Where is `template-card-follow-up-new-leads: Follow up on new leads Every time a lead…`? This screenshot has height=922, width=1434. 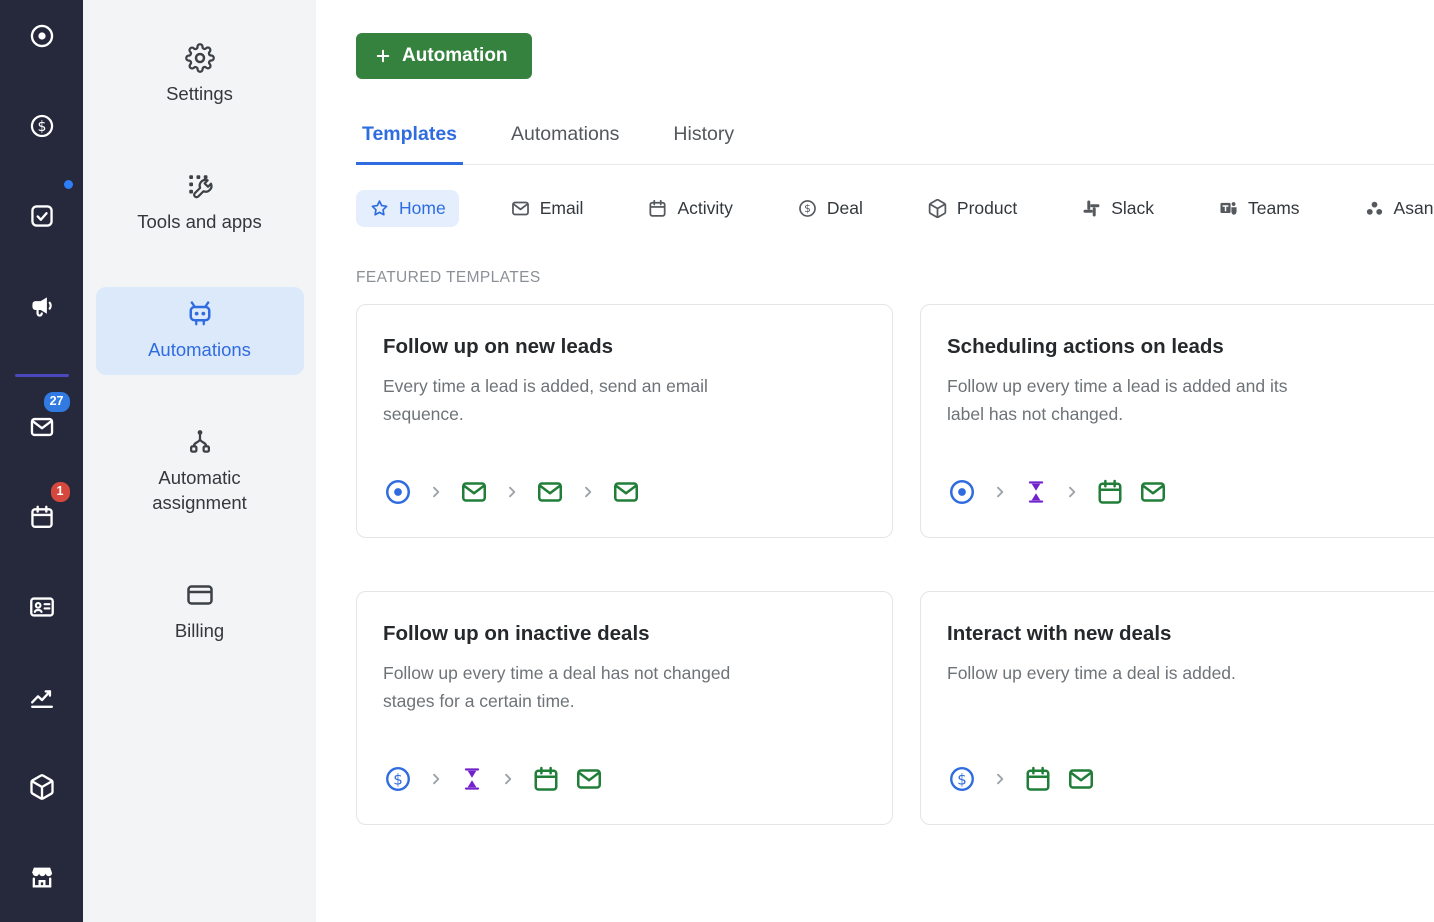 template-card-follow-up-new-leads: Follow up on new leads Every time a lead… is located at coordinates (624, 421).